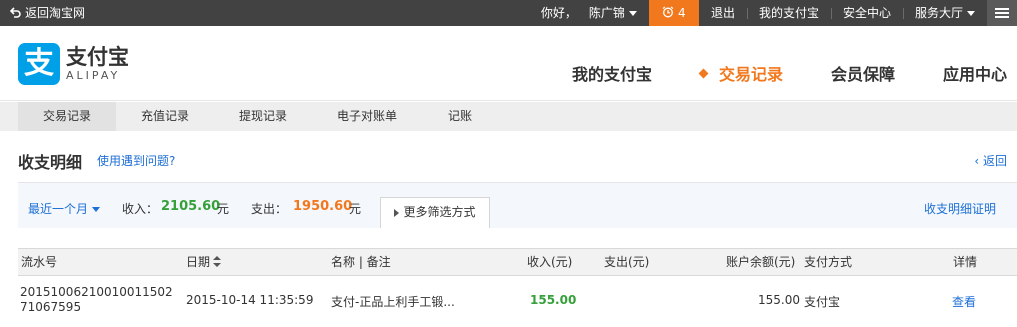 The width and height of the screenshot is (1017, 327). Describe the element at coordinates (978, 161) in the screenshot. I see `chevron-left-icon: ‹` at that location.